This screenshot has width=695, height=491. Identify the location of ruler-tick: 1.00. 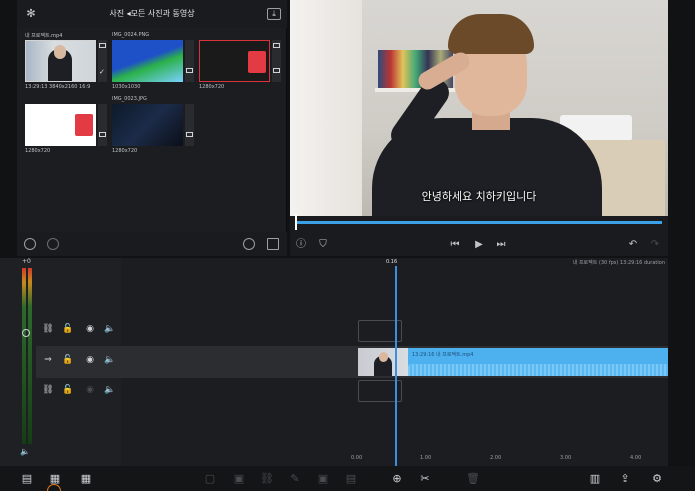
(426, 458).